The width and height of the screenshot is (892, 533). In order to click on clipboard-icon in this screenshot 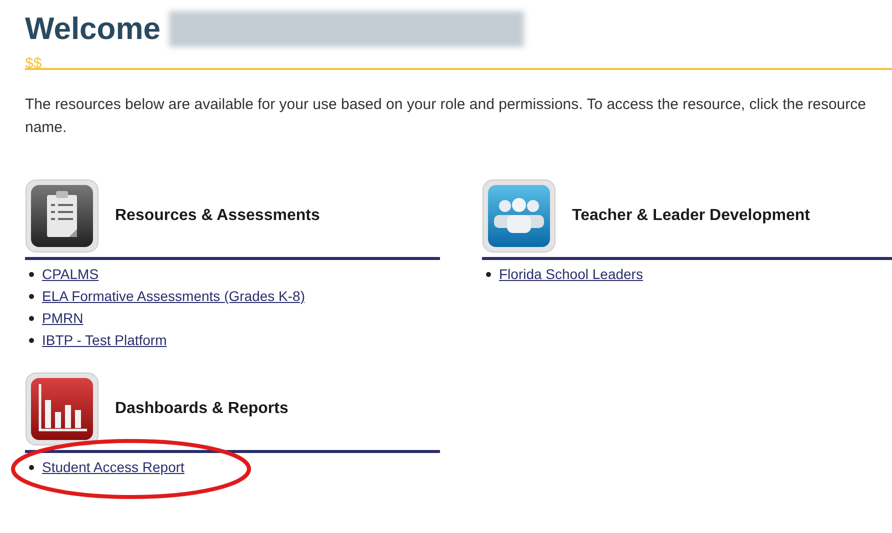, I will do `click(62, 215)`.